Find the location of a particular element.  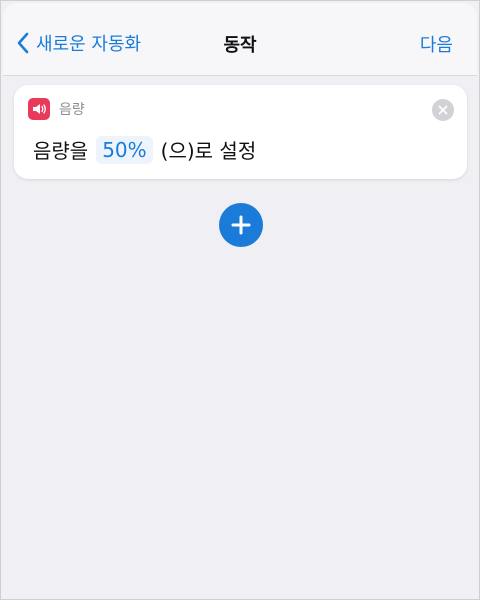

speaker-volume-icon is located at coordinates (39, 109).